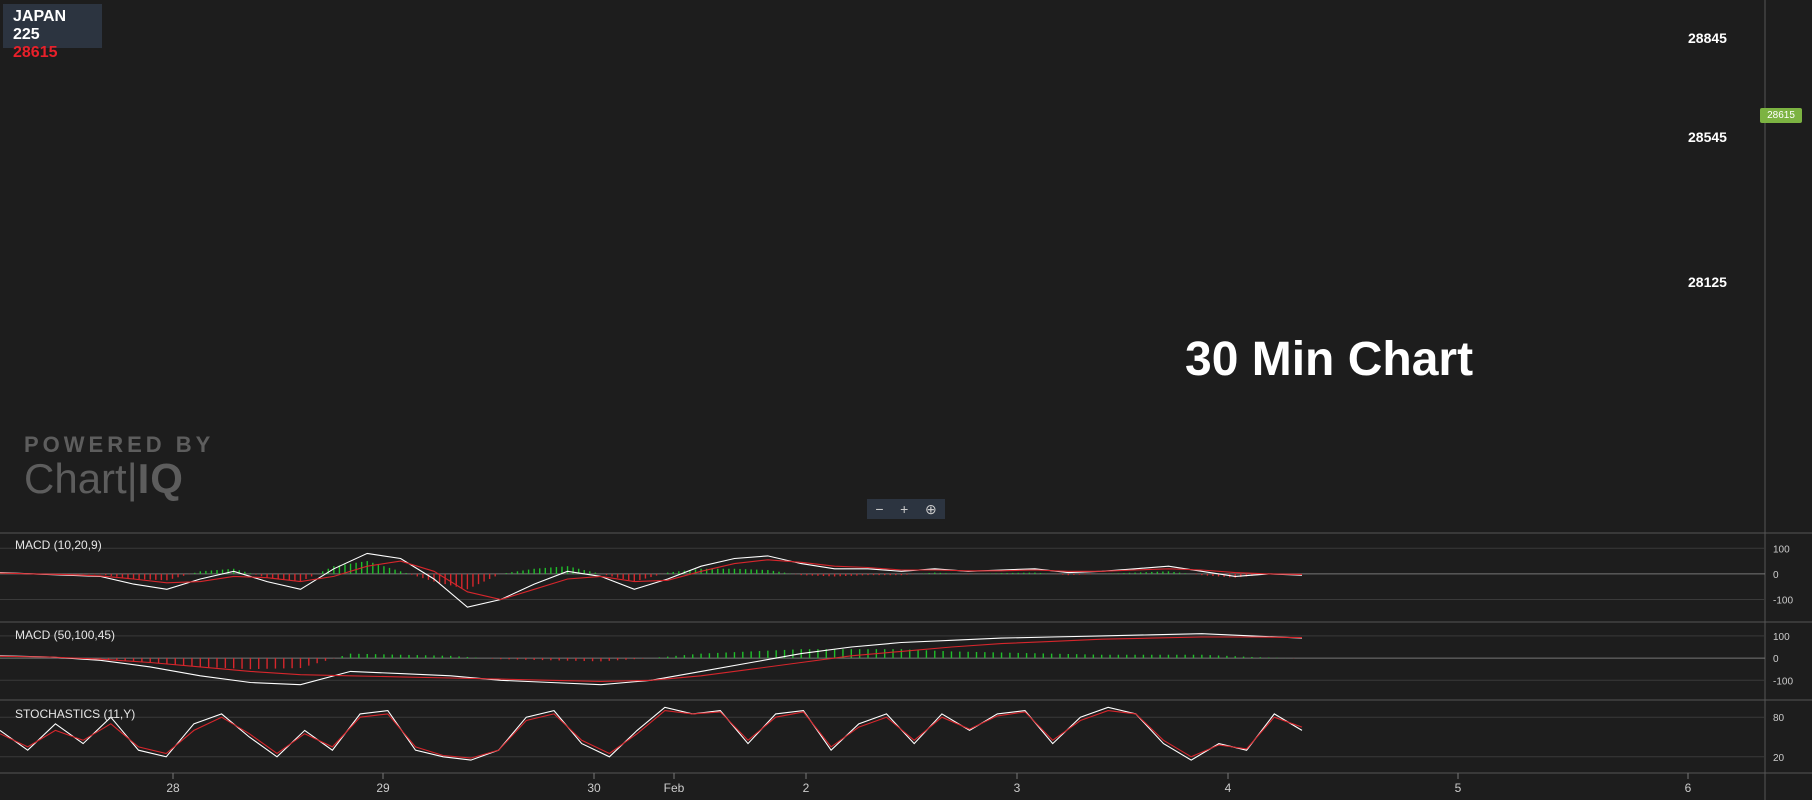 The height and width of the screenshot is (800, 1812). I want to click on ticker-box: JAPAN 225 28615, so click(52, 32).